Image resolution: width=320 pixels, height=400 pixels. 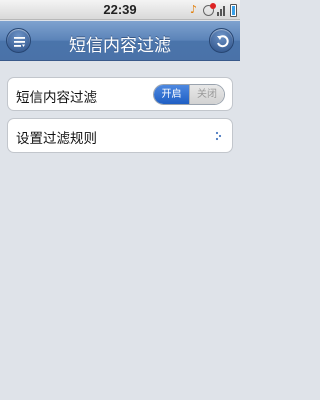 I want to click on sms-filter-row: 短信内容过滤 开启 关闭, so click(x=120, y=94).